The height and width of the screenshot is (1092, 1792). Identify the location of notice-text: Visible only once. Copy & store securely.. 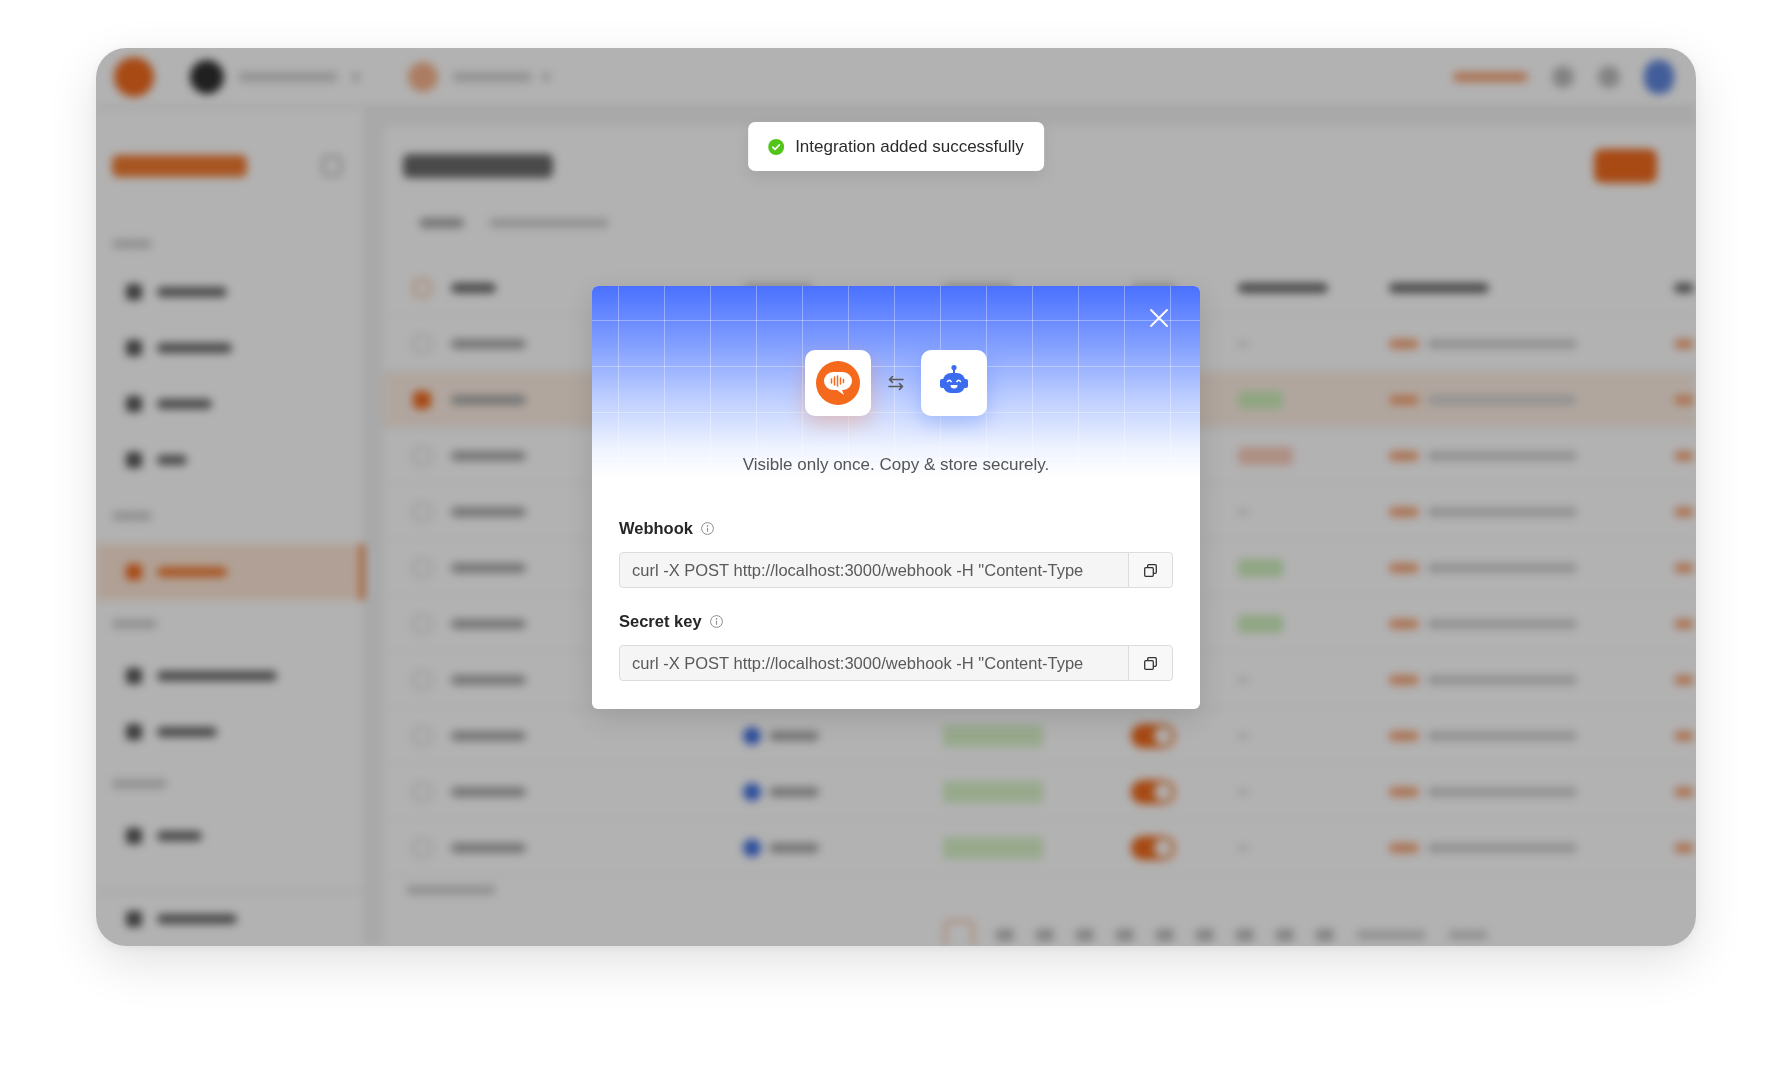
(896, 465).